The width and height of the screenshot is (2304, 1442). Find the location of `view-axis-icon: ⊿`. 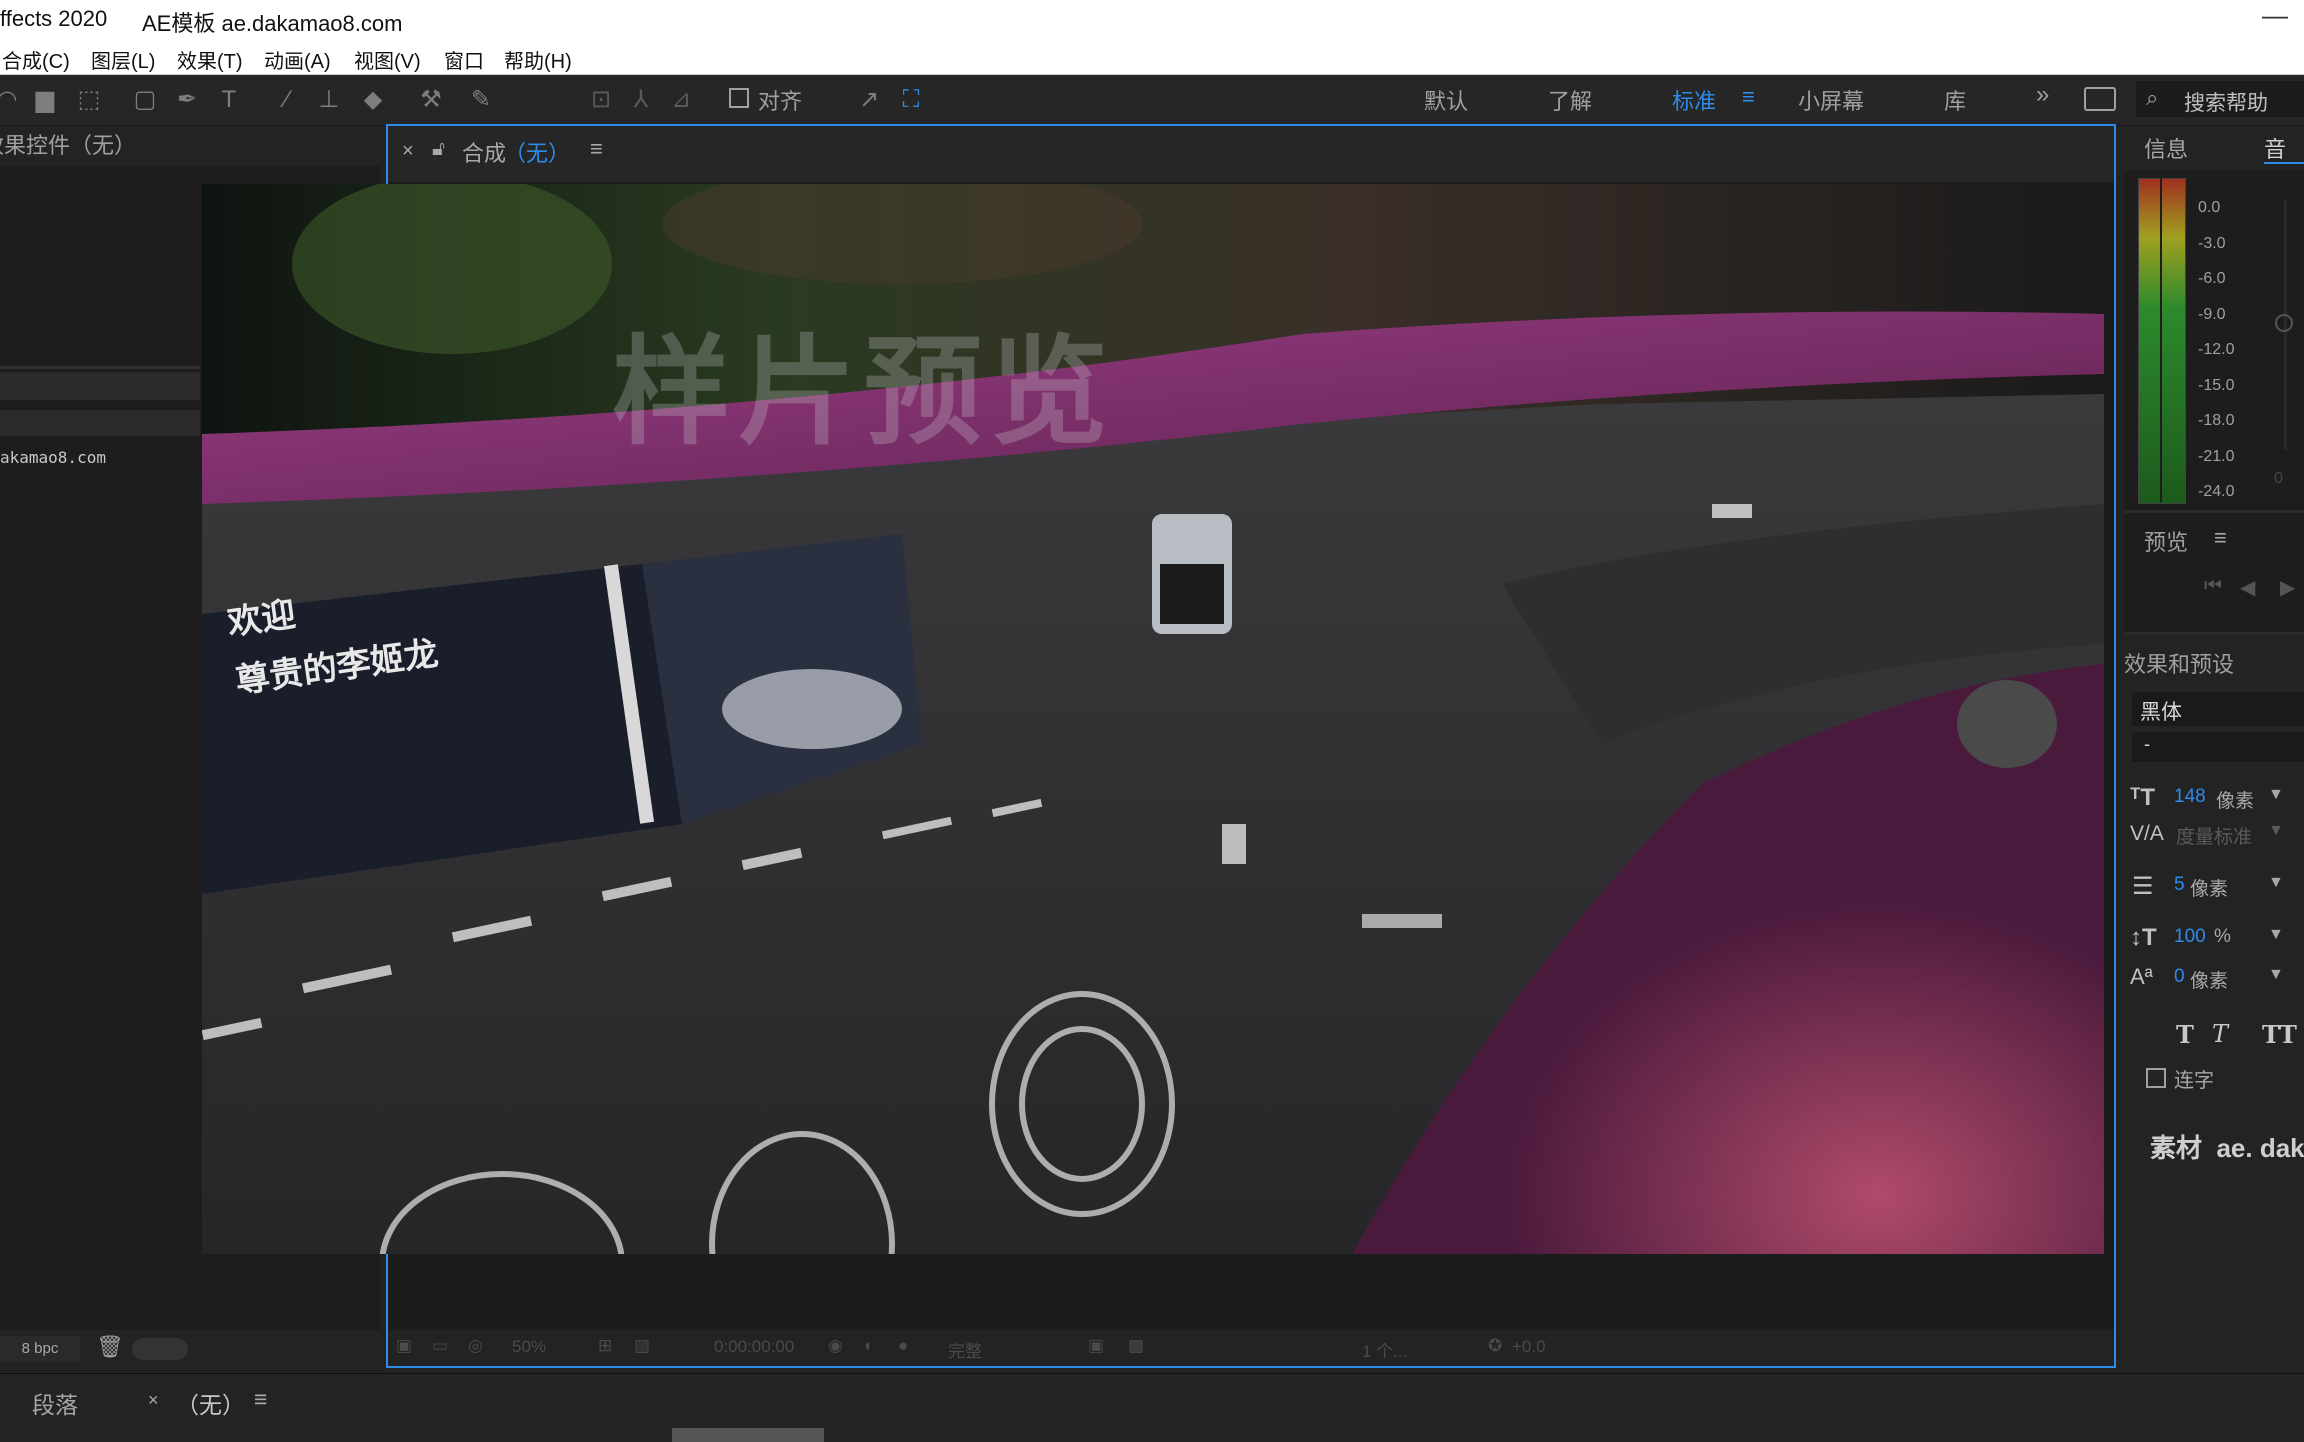

view-axis-icon: ⊿ is located at coordinates (681, 100).